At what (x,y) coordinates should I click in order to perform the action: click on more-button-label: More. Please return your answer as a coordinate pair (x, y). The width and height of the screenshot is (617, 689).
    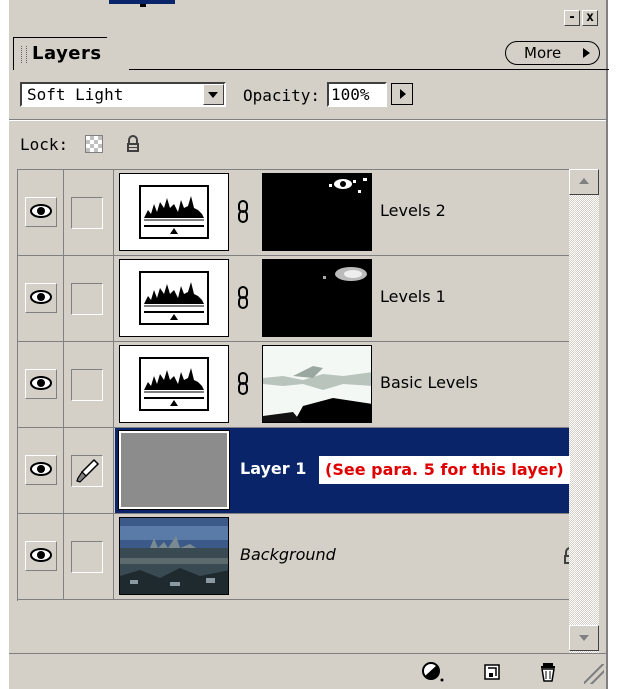
    Looking at the image, I should click on (543, 53).